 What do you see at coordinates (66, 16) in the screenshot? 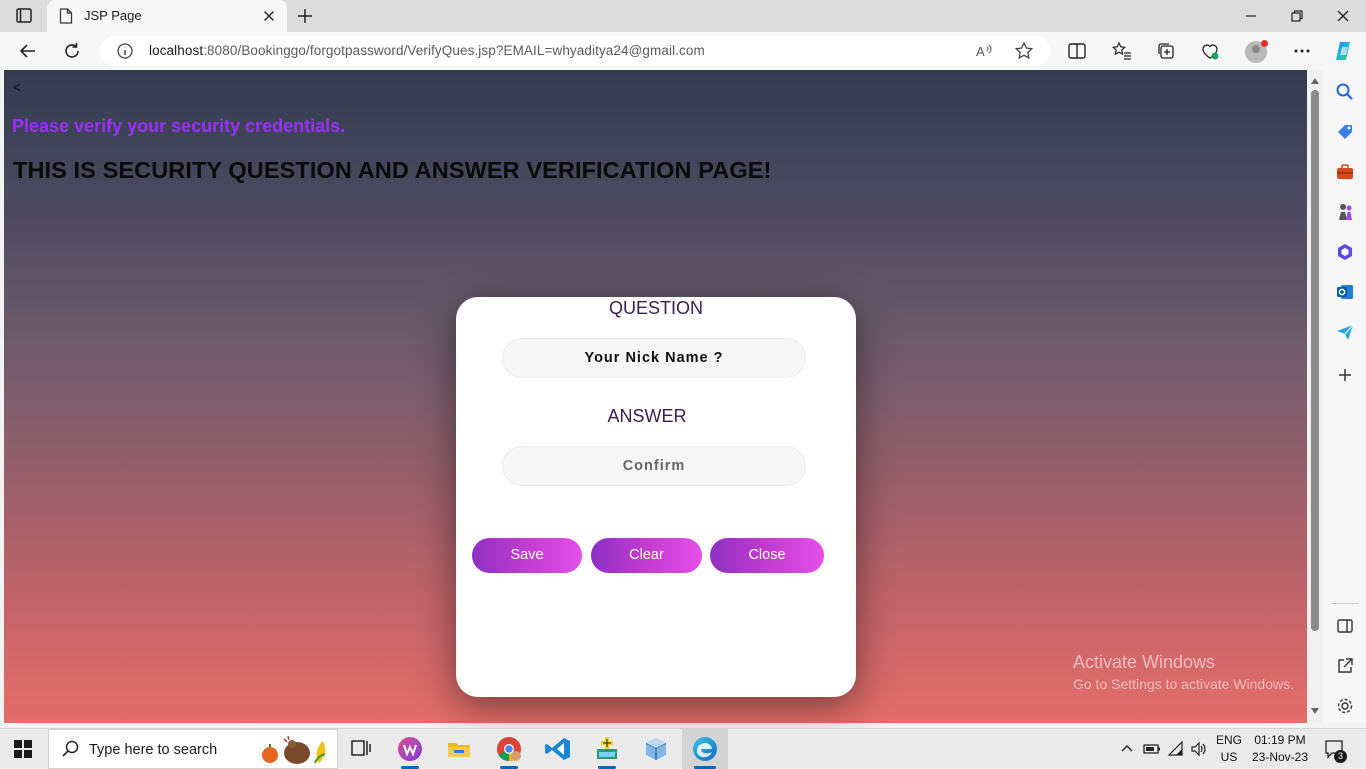
I see `page-icon` at bounding box center [66, 16].